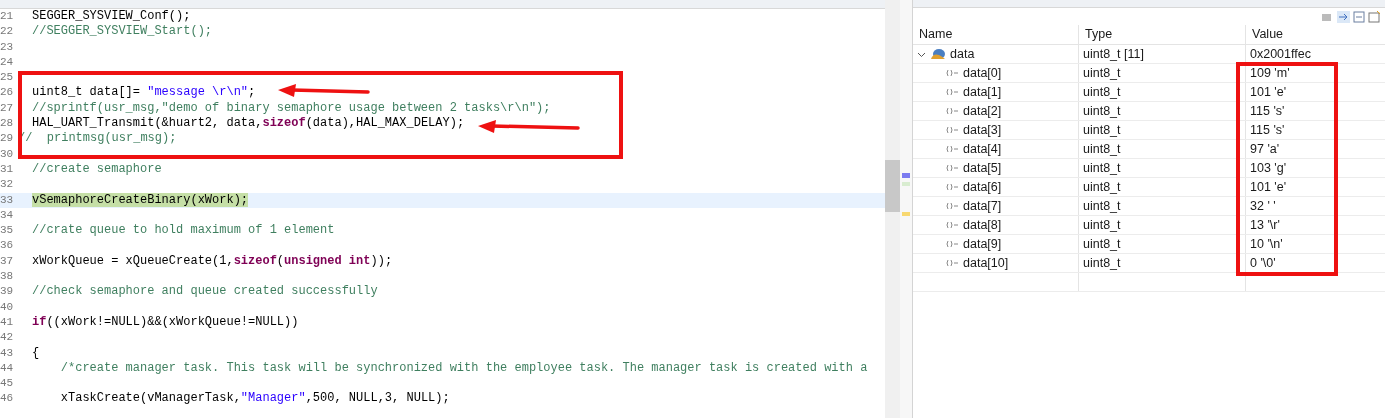  Describe the element at coordinates (1343, 16) in the screenshot. I see `toolbar-icon` at that location.